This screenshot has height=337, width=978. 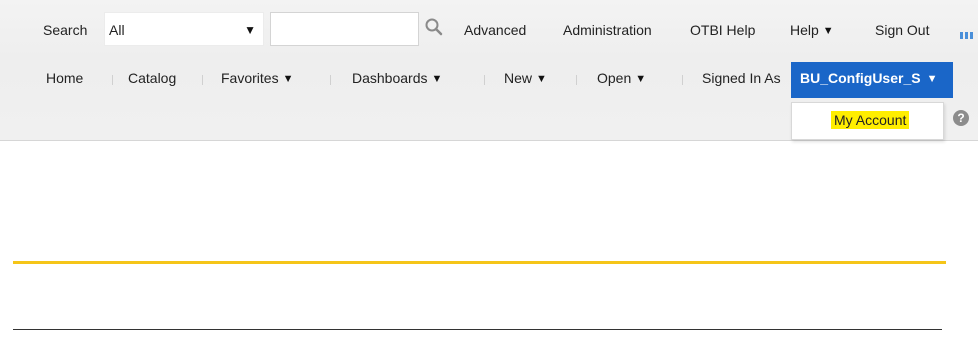 What do you see at coordinates (117, 30) in the screenshot?
I see `search-scope-value: All` at bounding box center [117, 30].